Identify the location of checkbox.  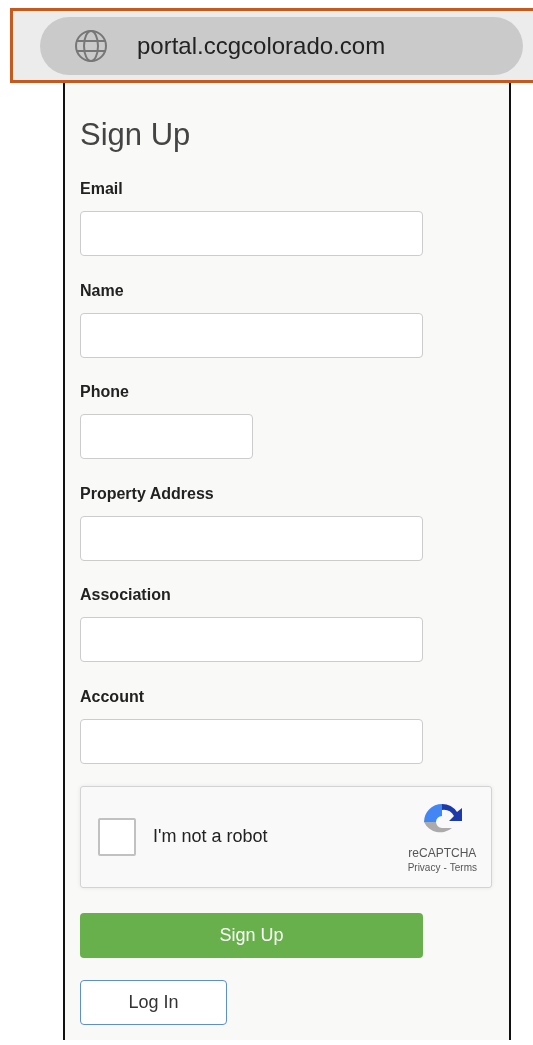
(117, 836).